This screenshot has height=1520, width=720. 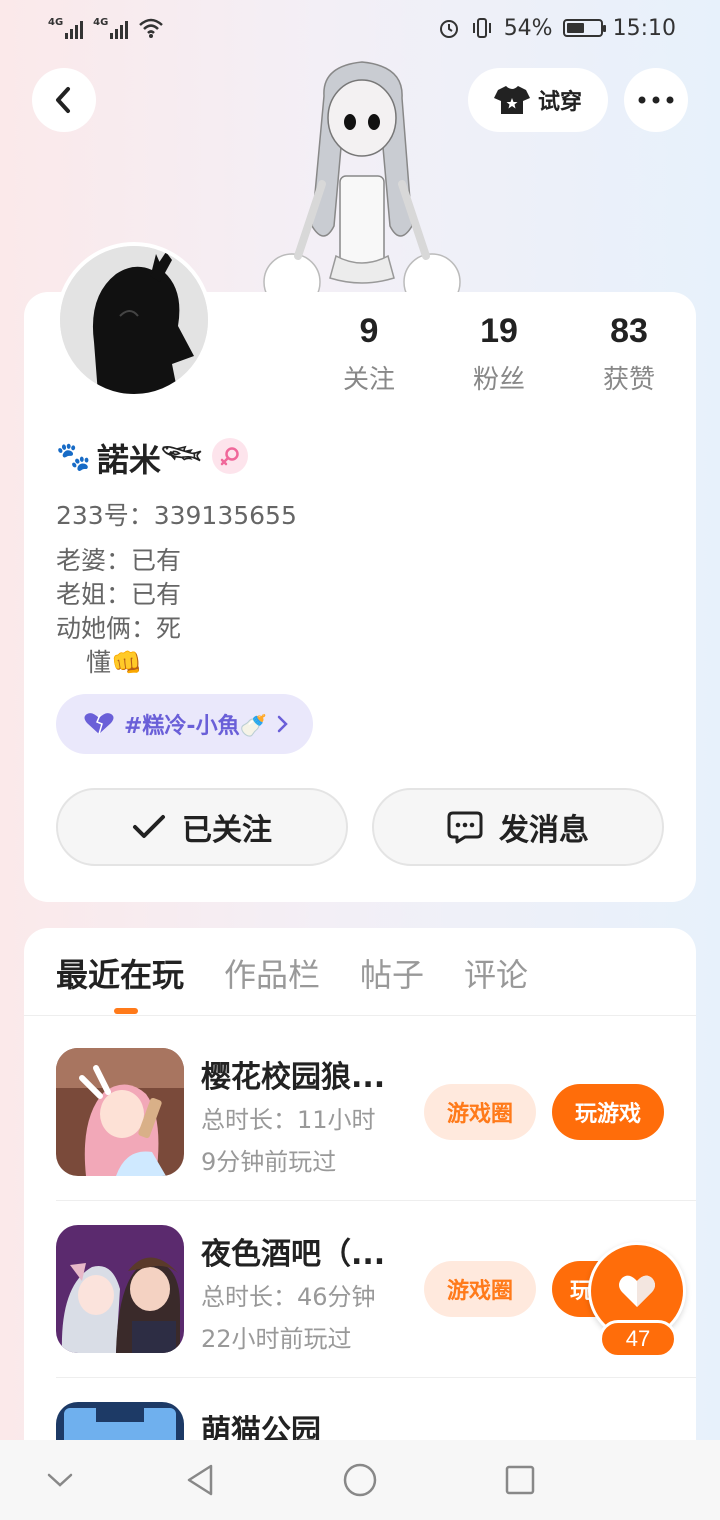 What do you see at coordinates (149, 826) in the screenshot?
I see `check-icon` at bounding box center [149, 826].